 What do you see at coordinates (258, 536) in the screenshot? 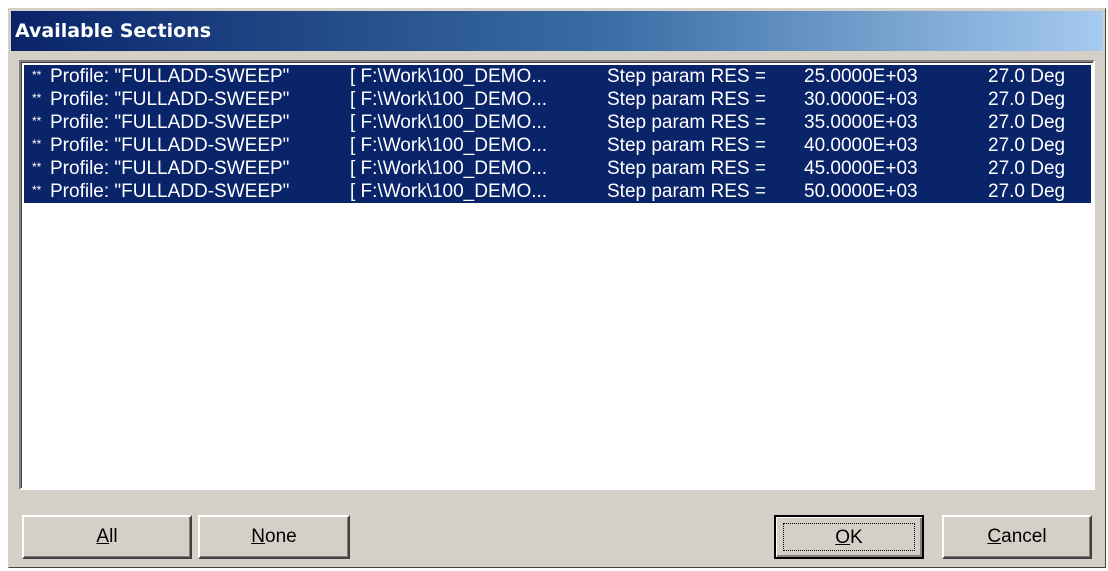
I see `none-button-mnemonic: N` at bounding box center [258, 536].